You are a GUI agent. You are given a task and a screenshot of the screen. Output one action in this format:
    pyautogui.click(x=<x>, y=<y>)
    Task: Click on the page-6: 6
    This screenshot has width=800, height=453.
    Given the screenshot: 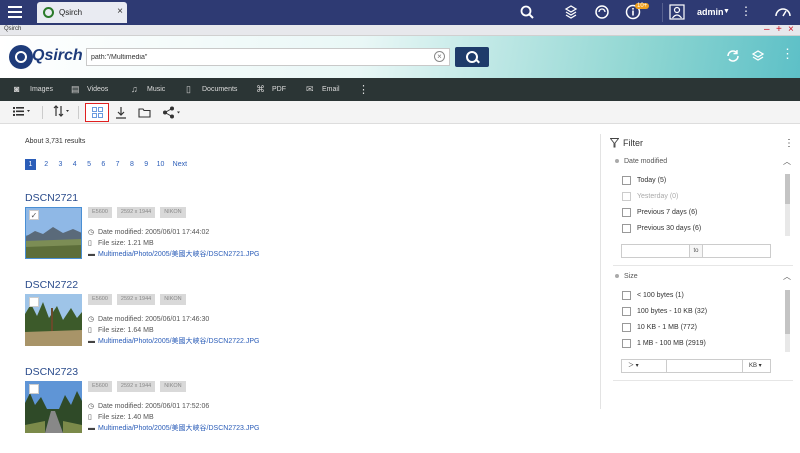 What is the action you would take?
    pyautogui.click(x=103, y=164)
    